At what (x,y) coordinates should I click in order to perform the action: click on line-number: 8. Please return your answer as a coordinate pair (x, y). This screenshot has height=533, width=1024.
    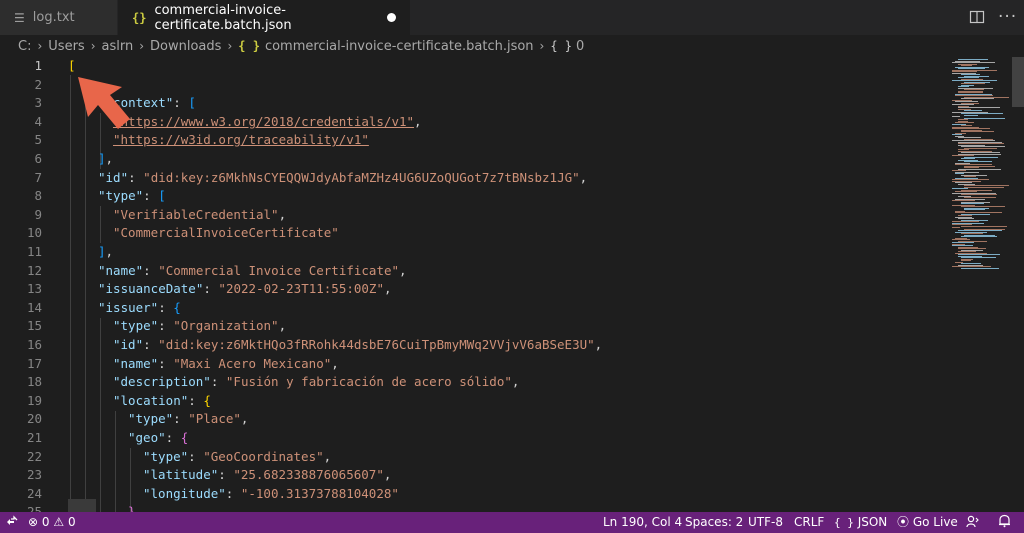
    Looking at the image, I should click on (38, 196).